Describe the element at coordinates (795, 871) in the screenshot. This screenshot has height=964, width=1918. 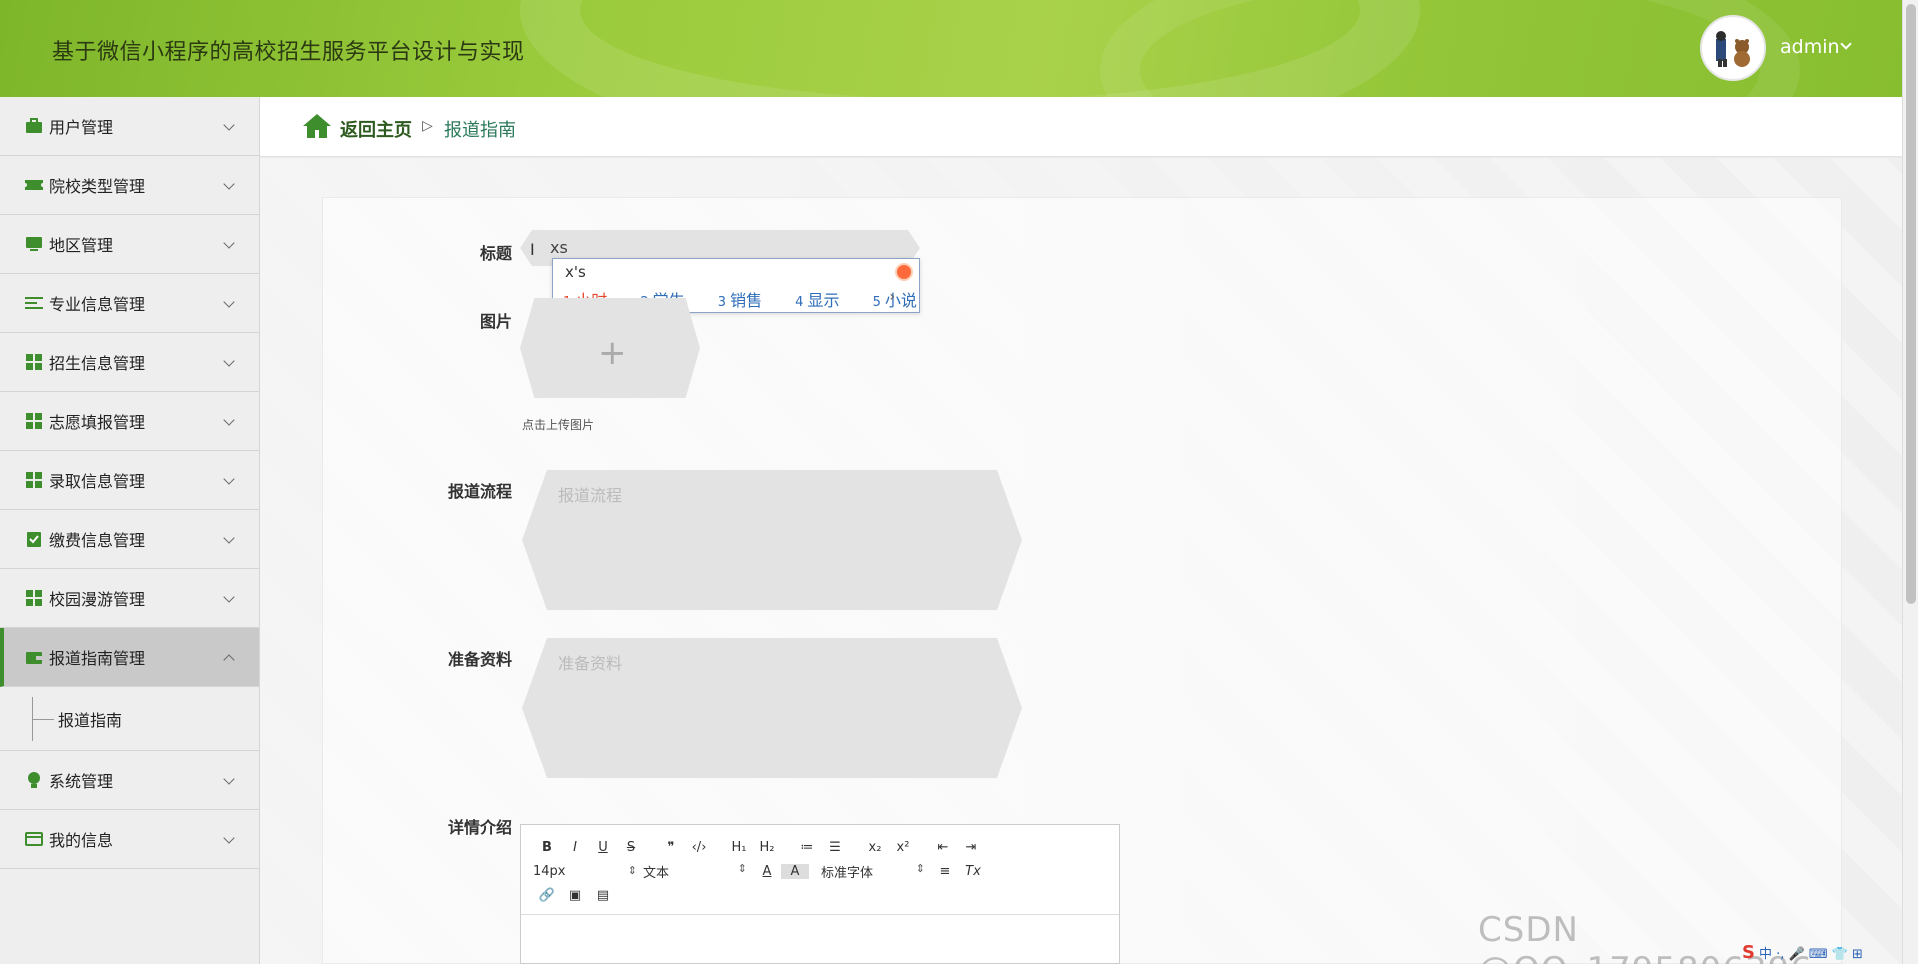
I see `background-color-button: A` at that location.